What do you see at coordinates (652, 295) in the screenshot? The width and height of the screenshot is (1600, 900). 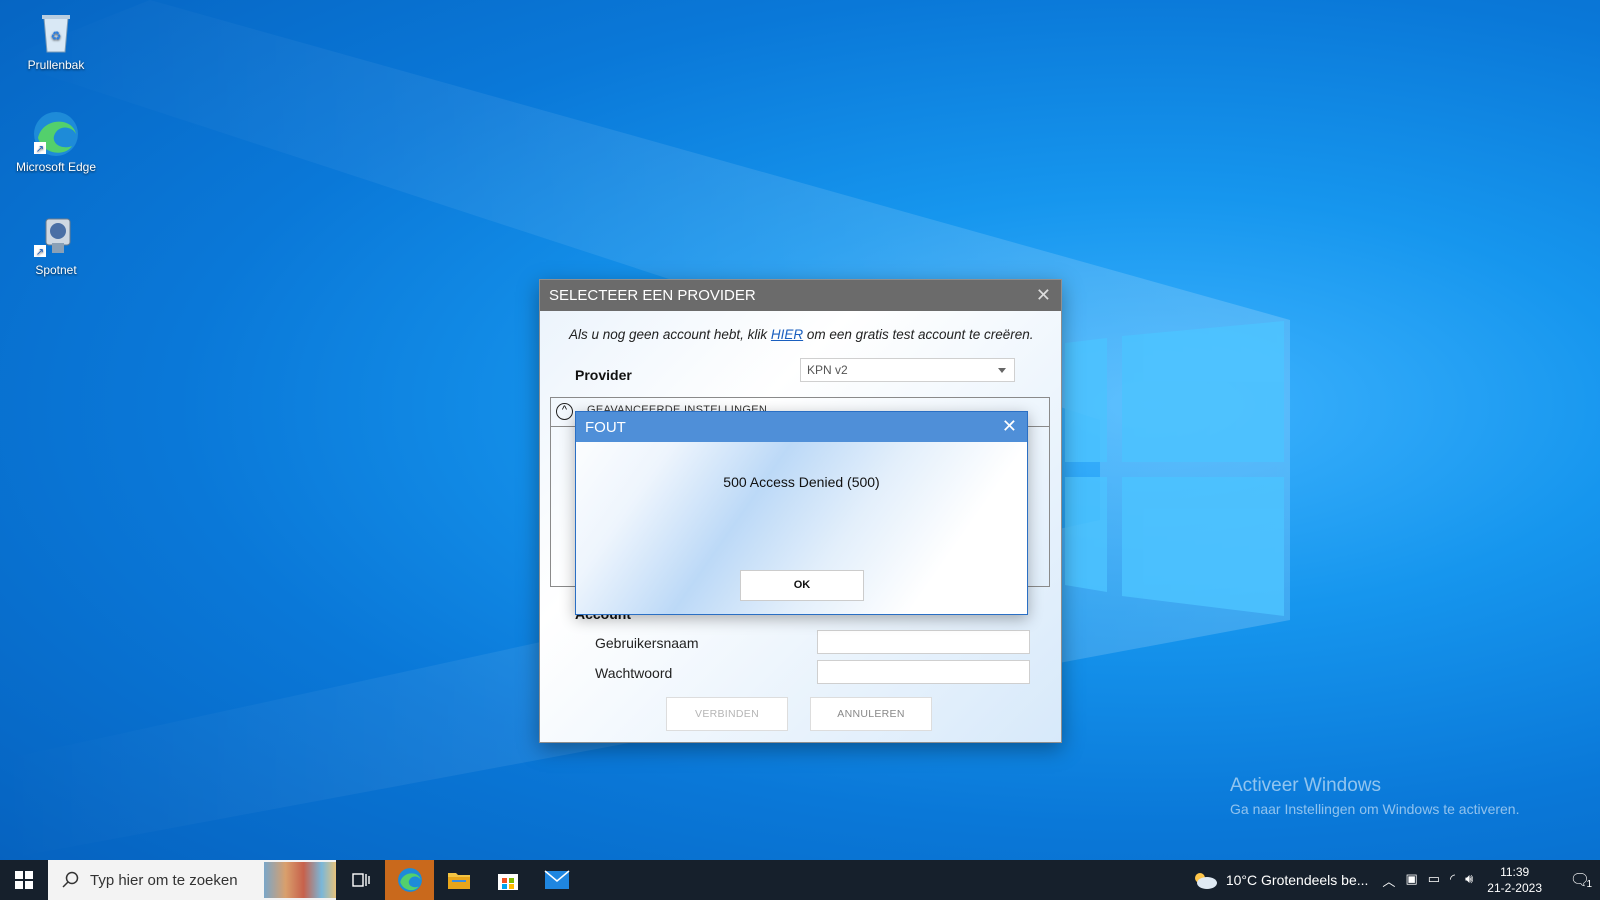 I see `dialog-title: SELECTEER EEN PROVIDER` at bounding box center [652, 295].